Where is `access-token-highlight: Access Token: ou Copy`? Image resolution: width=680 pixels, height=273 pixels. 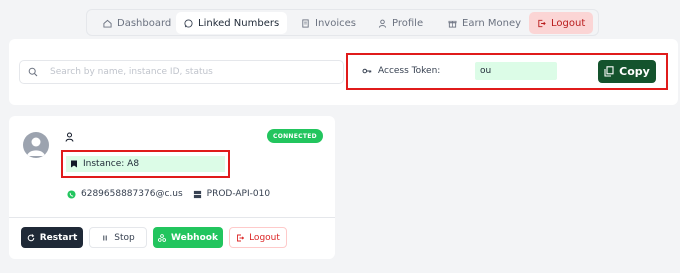 access-token-highlight: Access Token: ou Copy is located at coordinates (507, 71).